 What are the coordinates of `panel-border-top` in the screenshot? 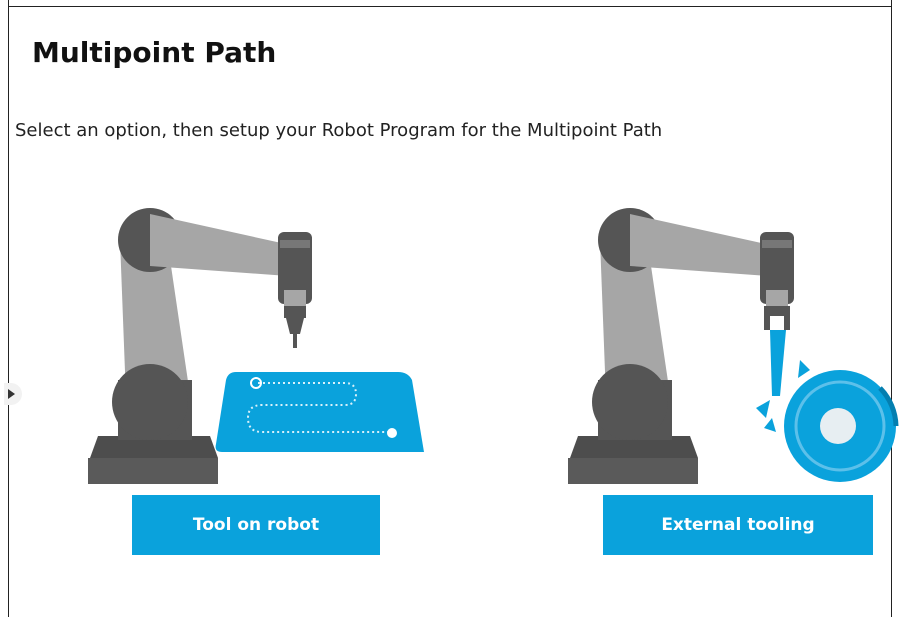 It's located at (450, 6).